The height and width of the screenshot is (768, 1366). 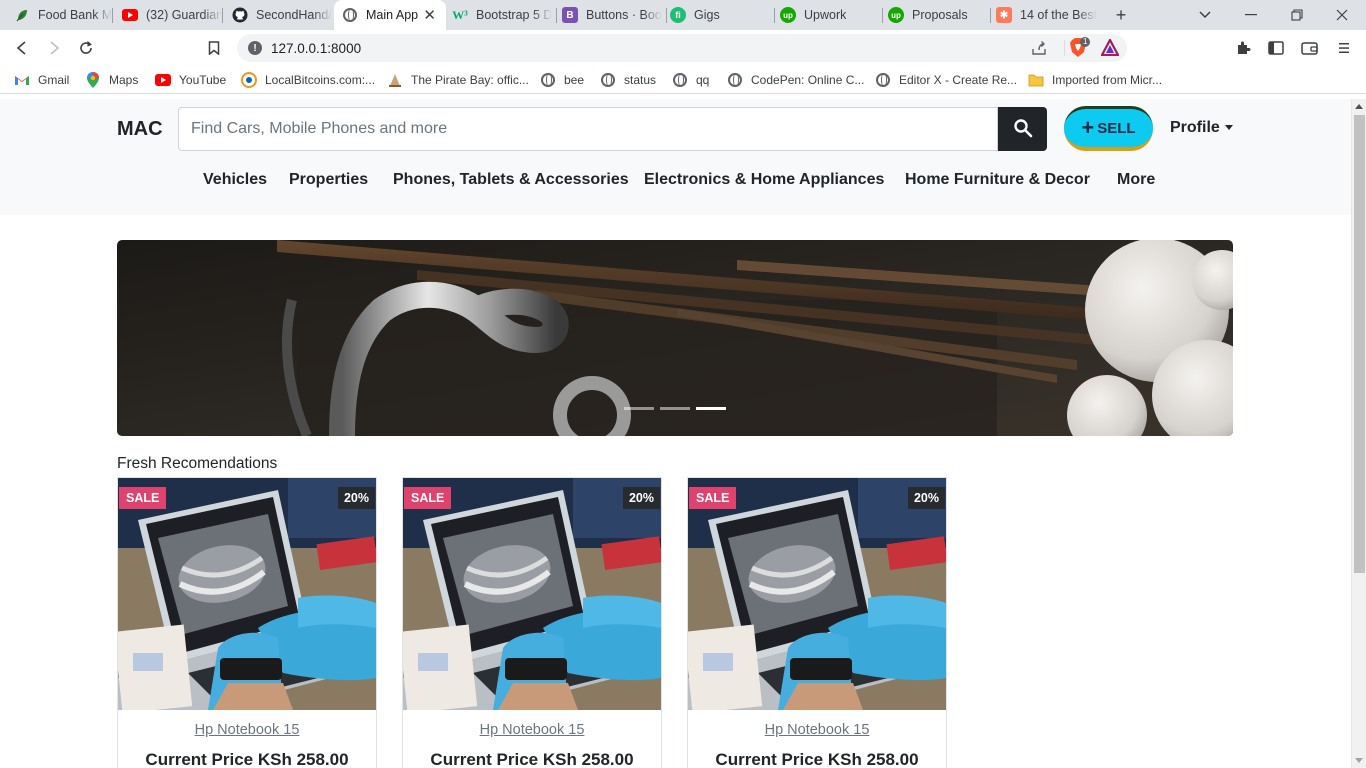 I want to click on bookmark-qq: qq, so click(x=690, y=80).